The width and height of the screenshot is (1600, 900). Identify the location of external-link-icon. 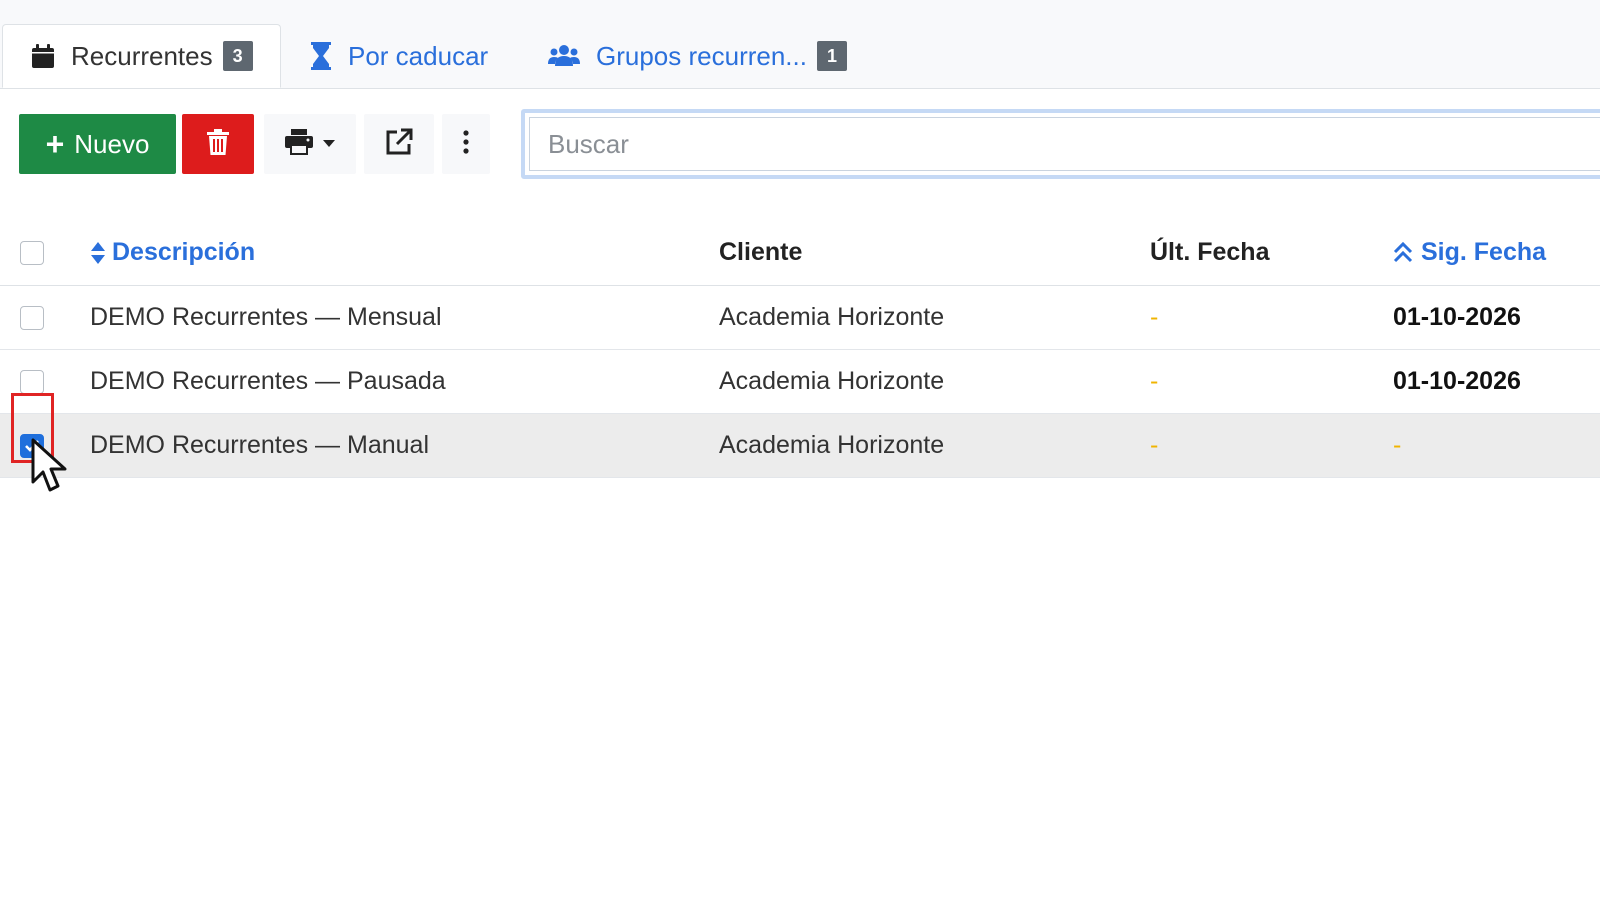
(399, 144).